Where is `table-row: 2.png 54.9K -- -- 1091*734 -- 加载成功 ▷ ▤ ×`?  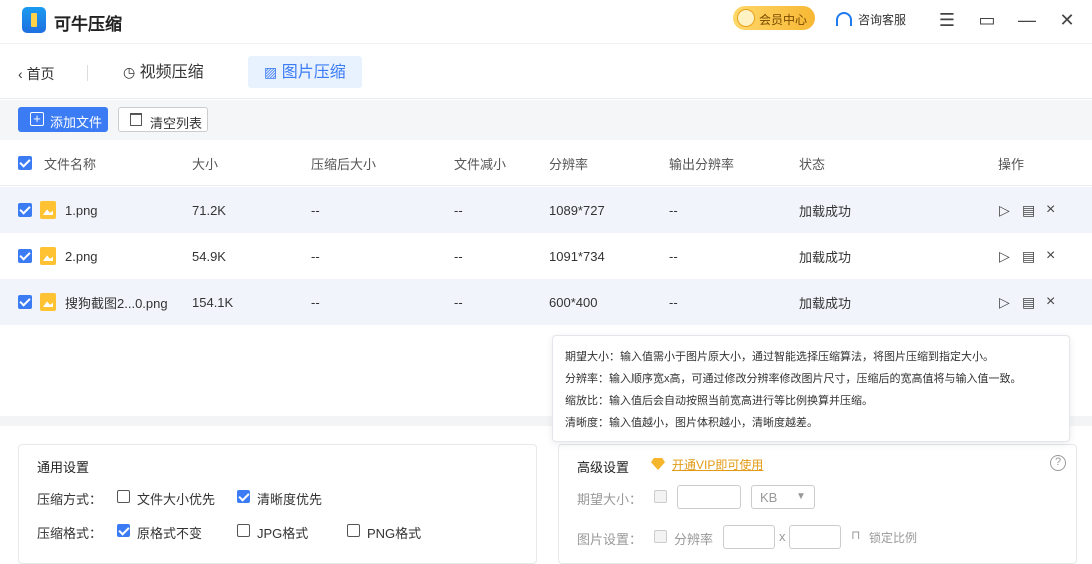 table-row: 2.png 54.9K -- -- 1091*734 -- 加载成功 ▷ ▤ × is located at coordinates (546, 256).